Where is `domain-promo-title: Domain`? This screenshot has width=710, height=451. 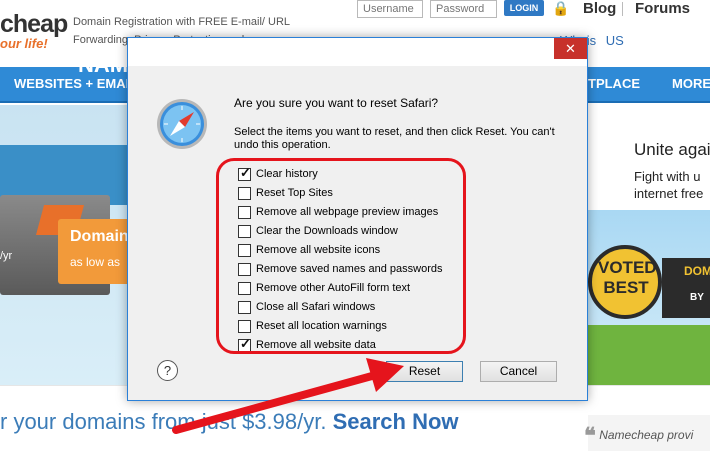
domain-promo-title: Domain is located at coordinates (99, 236).